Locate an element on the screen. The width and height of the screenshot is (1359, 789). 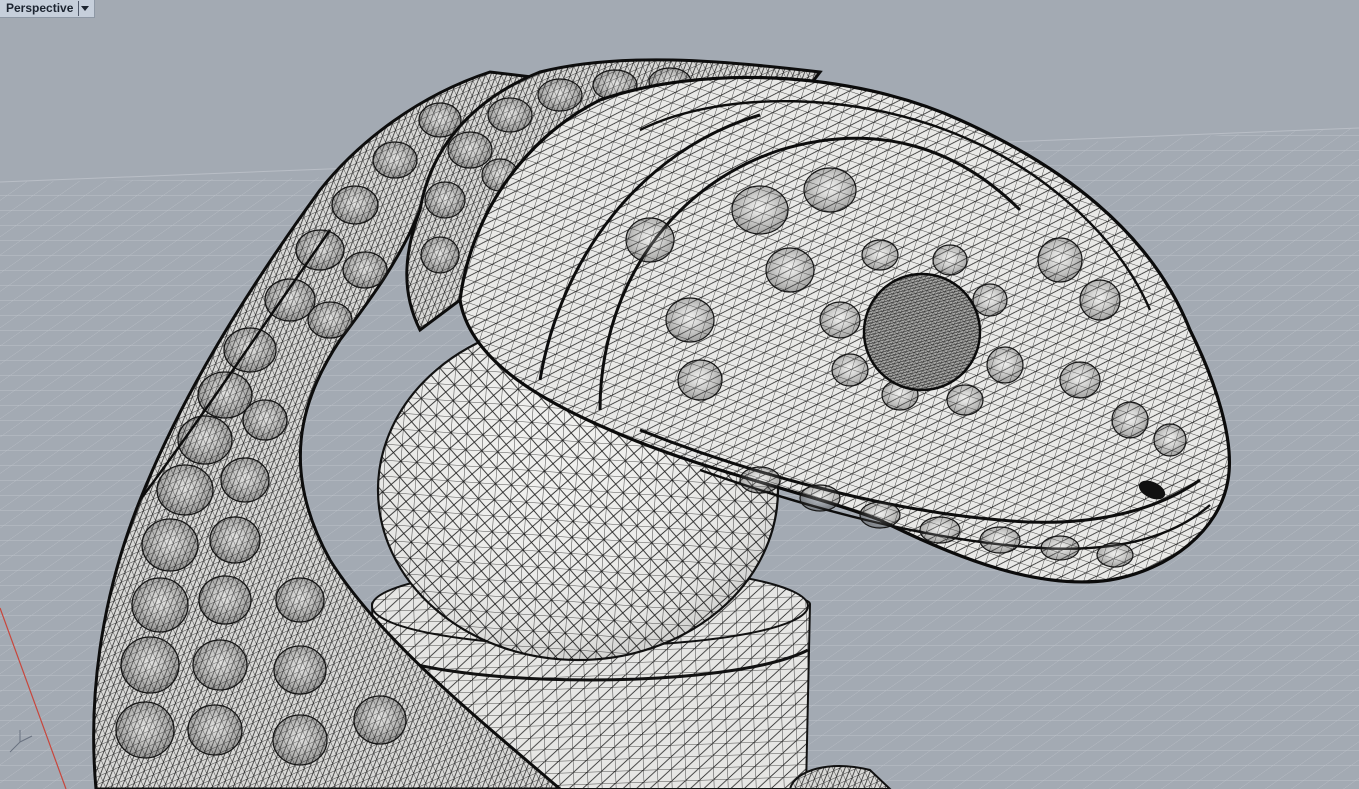
viewport-menu-button is located at coordinates (84, 8).